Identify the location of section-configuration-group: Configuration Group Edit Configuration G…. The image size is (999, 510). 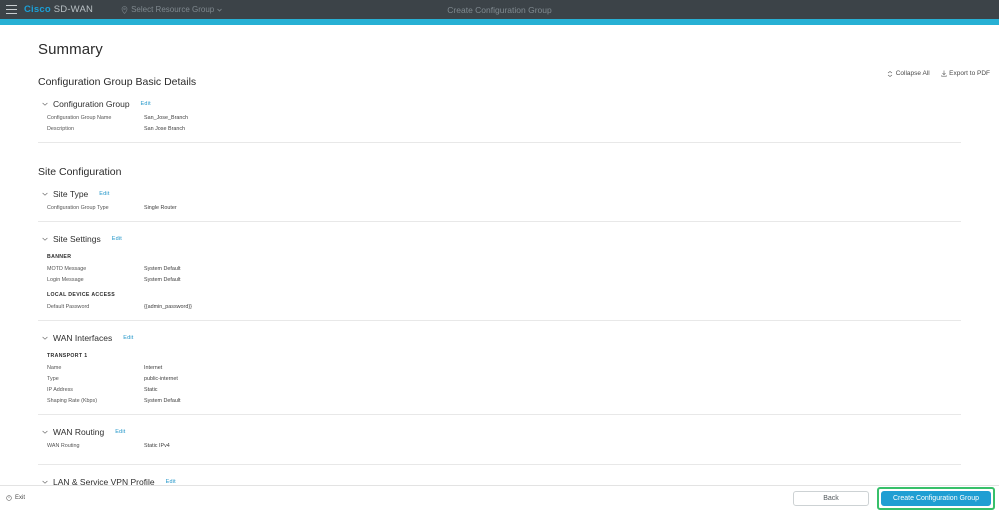
(499, 119).